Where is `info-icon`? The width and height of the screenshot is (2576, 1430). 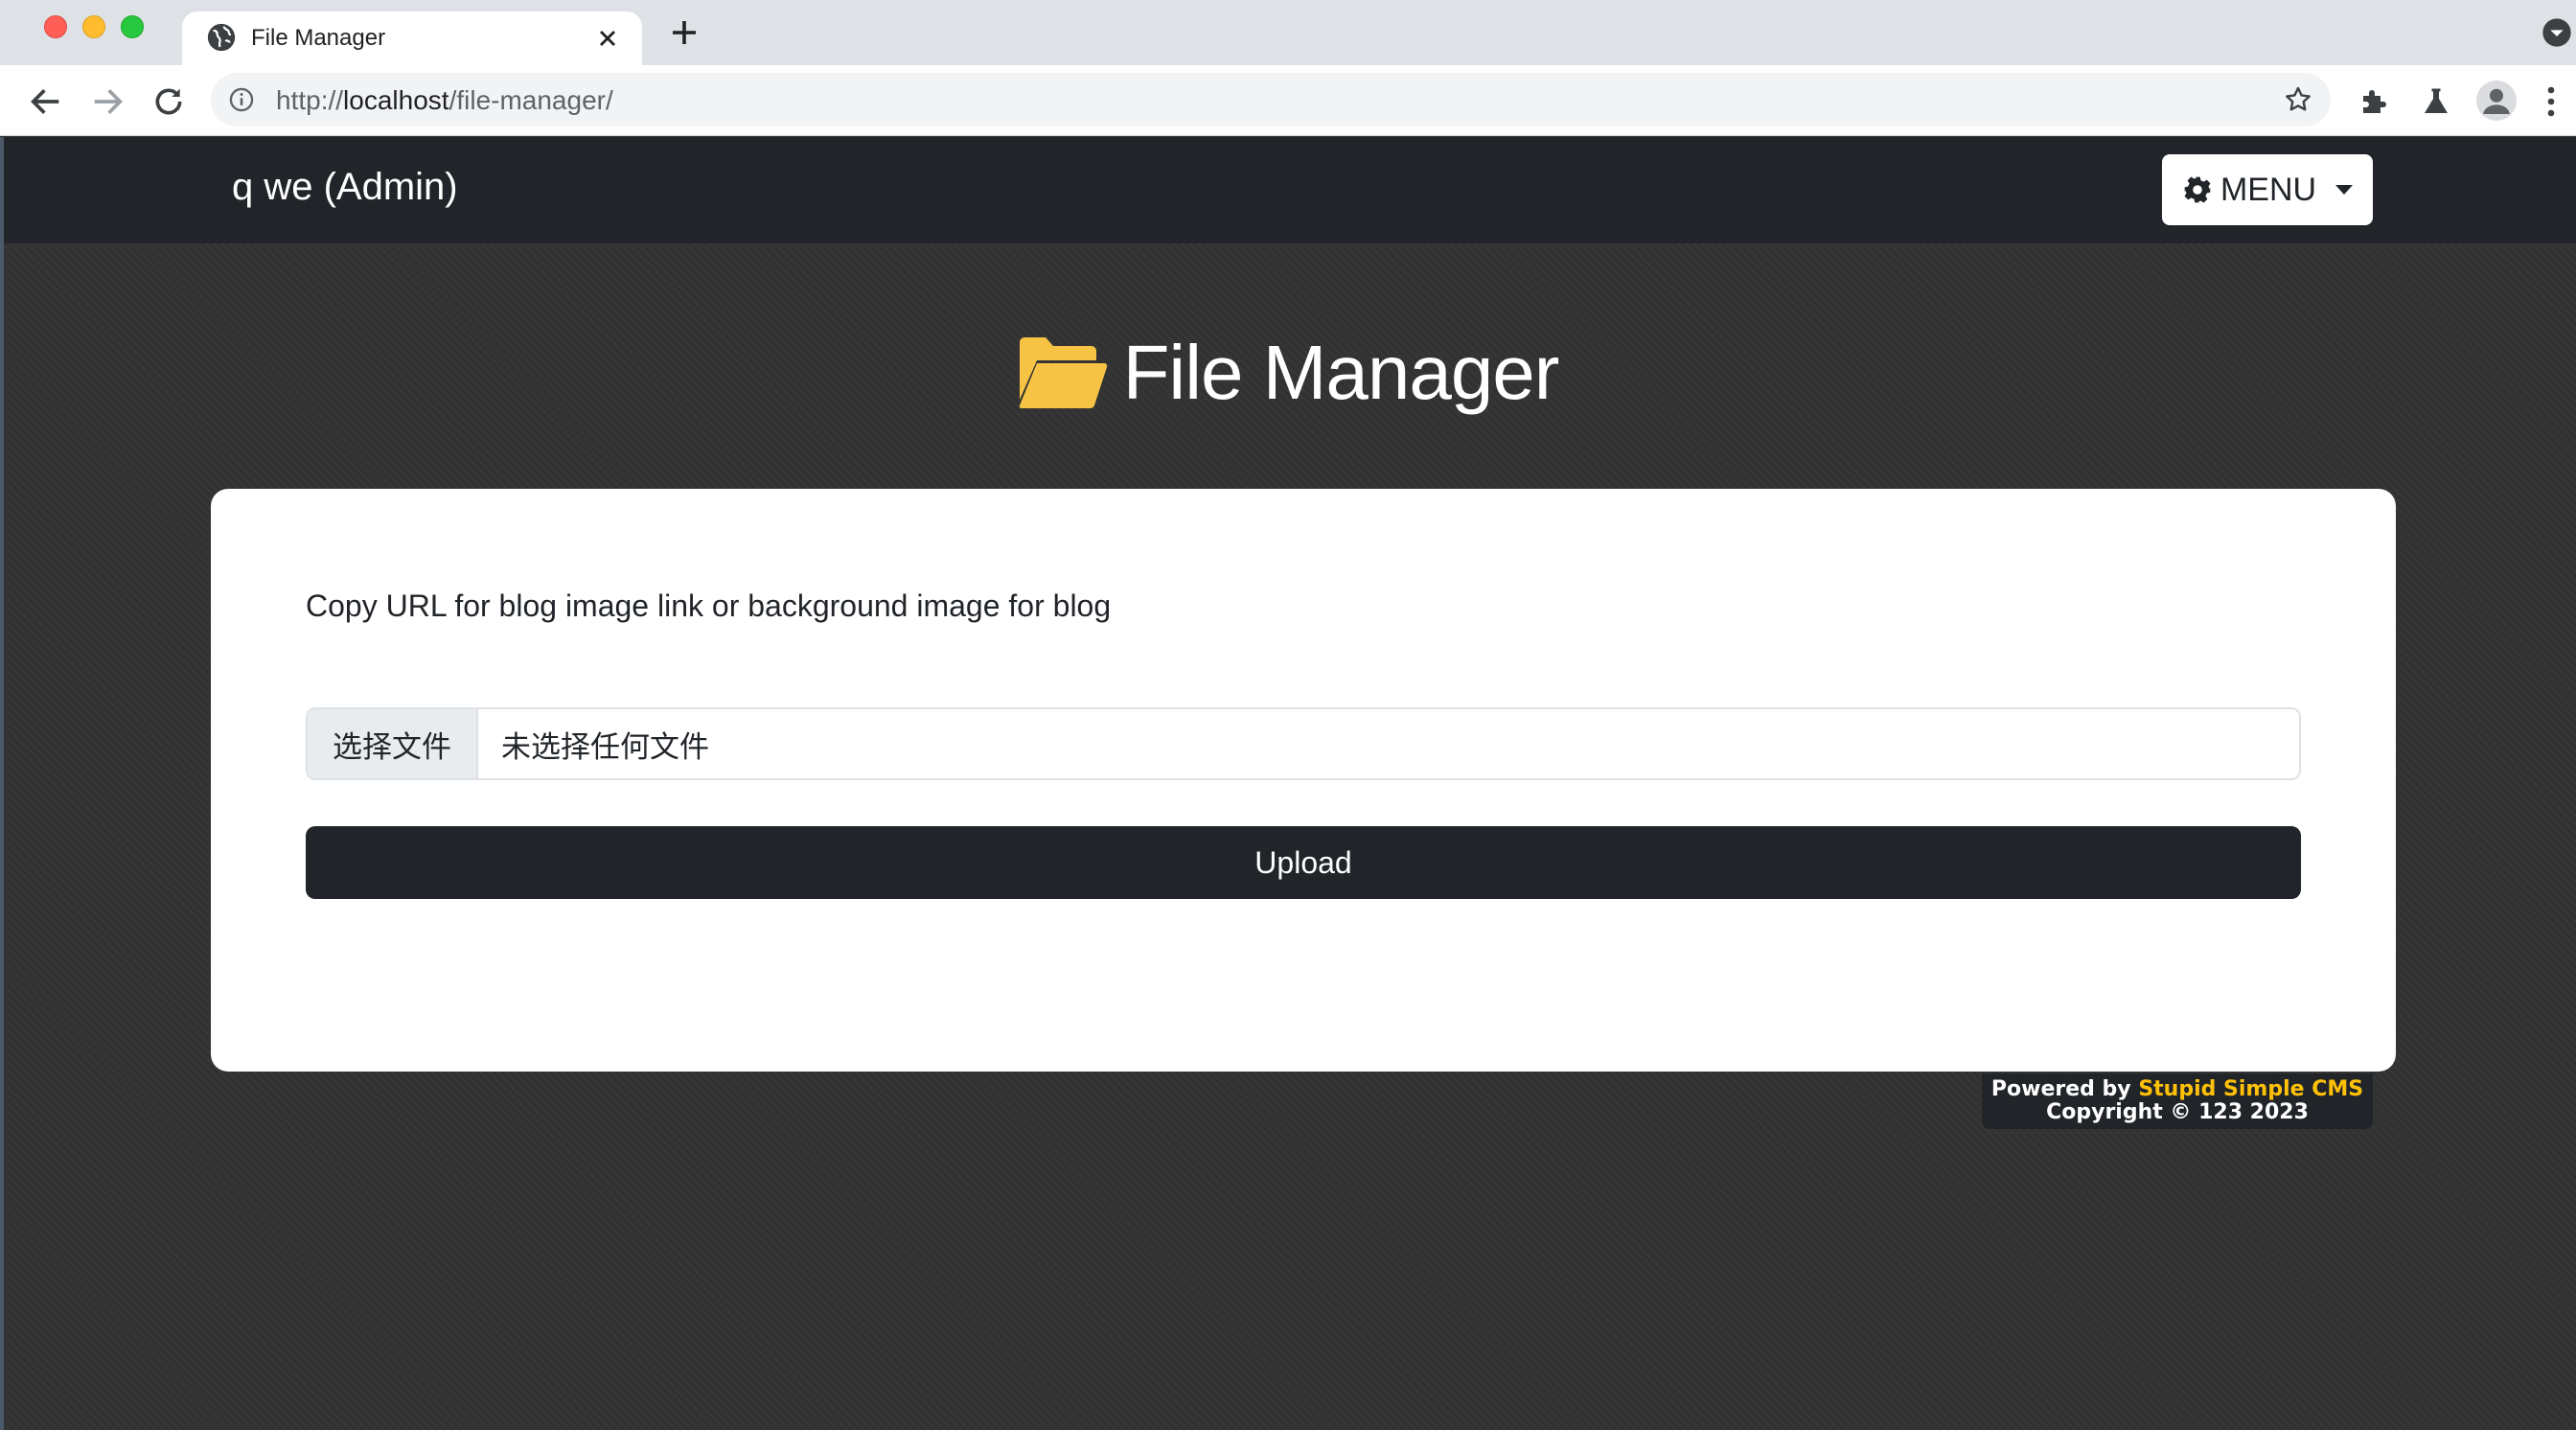
info-icon is located at coordinates (241, 100).